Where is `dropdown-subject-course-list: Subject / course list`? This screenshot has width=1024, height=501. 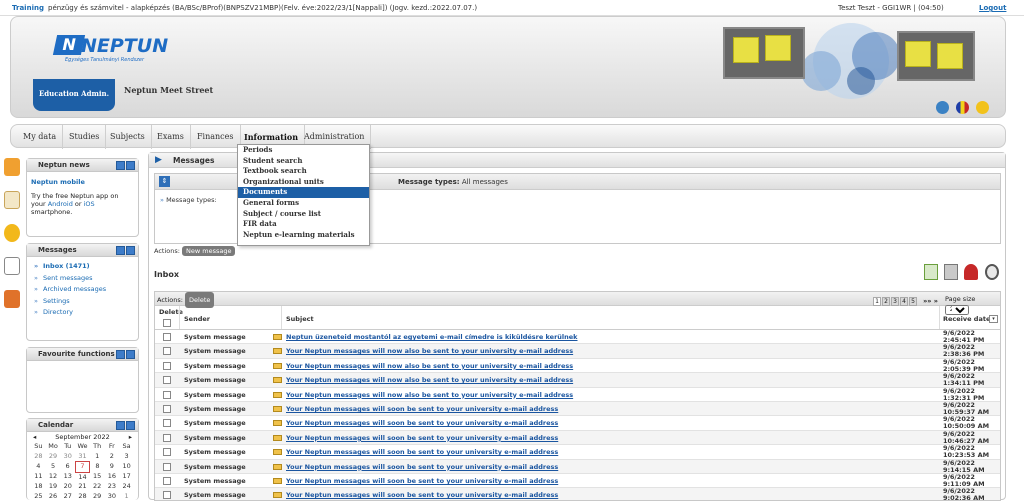 dropdown-subject-course-list: Subject / course list is located at coordinates (303, 214).